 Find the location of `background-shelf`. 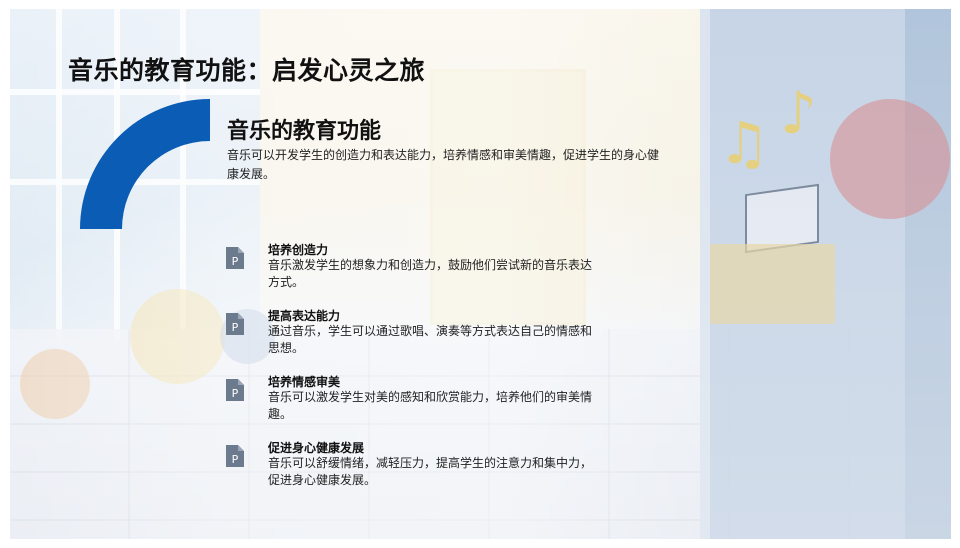

background-shelf is located at coordinates (772, 284).